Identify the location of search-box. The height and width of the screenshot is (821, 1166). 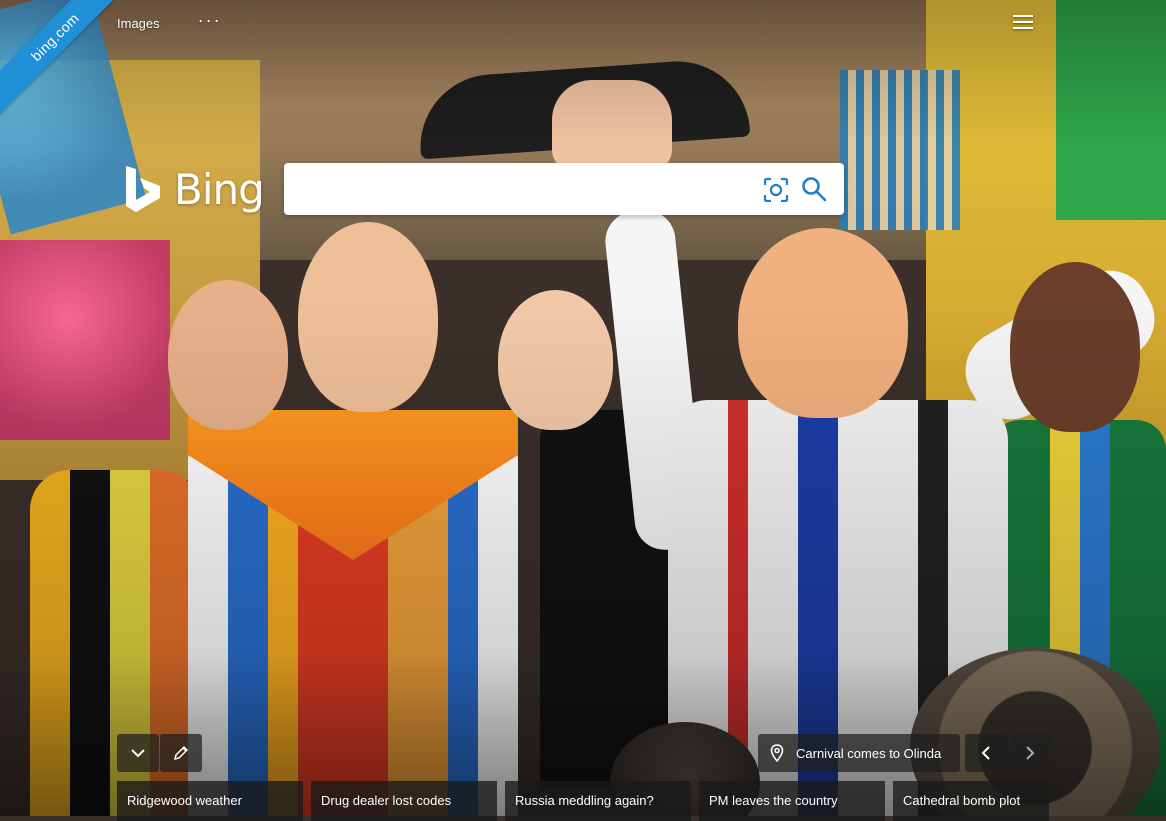
(564, 189).